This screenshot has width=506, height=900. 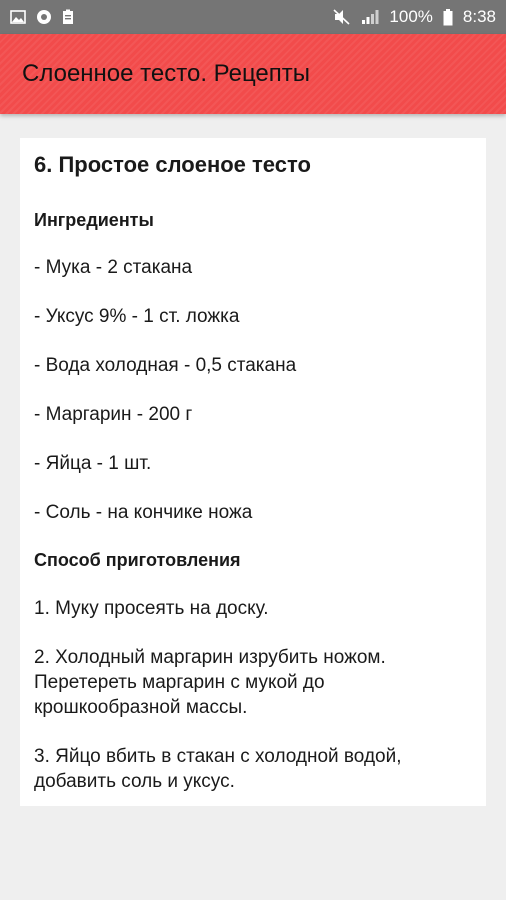 What do you see at coordinates (93, 463) in the screenshot?
I see `list-item: - Яйца - 1 шт.` at bounding box center [93, 463].